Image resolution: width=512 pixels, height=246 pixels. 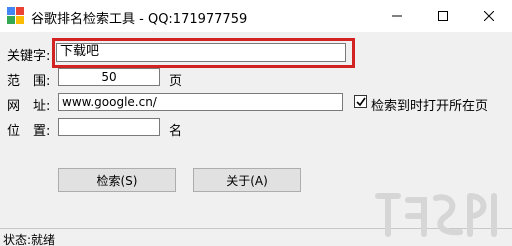 What do you see at coordinates (109, 127) in the screenshot?
I see `position-input` at bounding box center [109, 127].